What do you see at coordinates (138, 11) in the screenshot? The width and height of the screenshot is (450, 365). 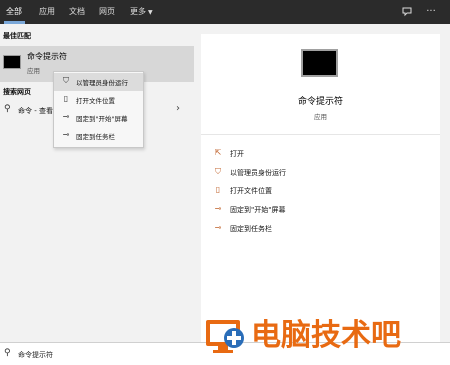 I see `tab-more-label: 更多` at bounding box center [138, 11].